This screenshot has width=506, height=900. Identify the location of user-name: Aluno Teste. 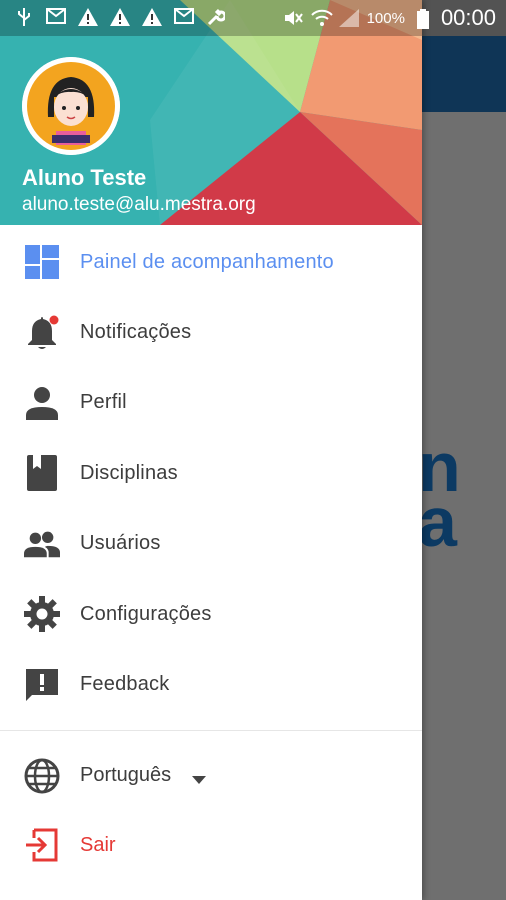
(84, 177).